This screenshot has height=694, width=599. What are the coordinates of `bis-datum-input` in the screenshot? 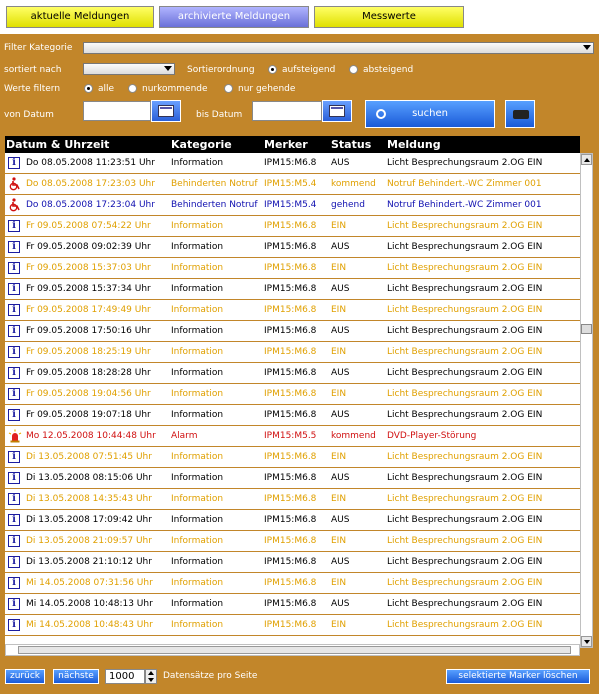 It's located at (287, 111).